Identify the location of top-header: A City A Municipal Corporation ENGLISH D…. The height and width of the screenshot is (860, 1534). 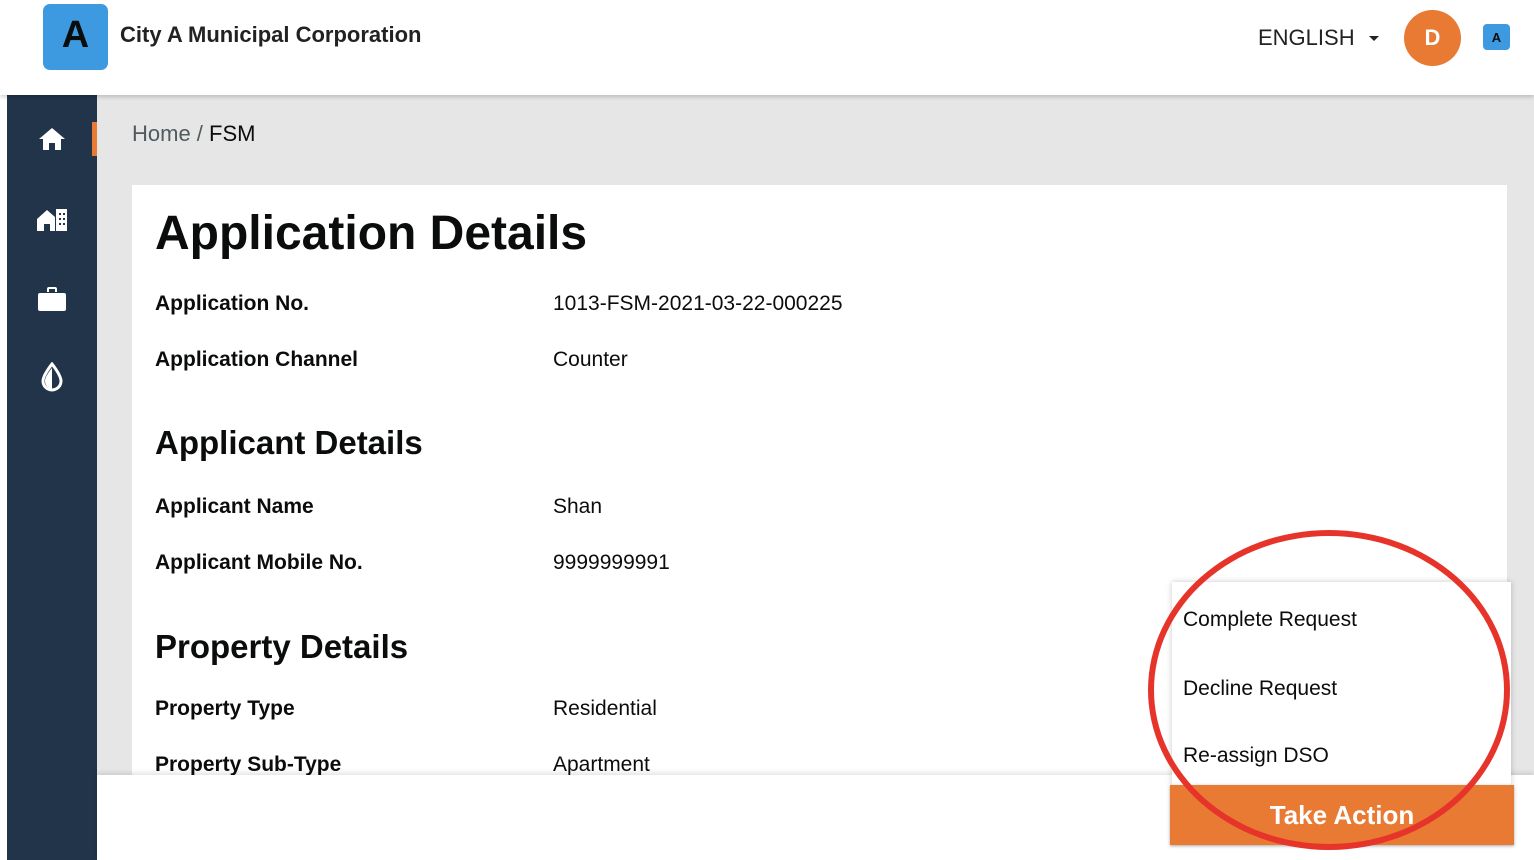
(767, 47).